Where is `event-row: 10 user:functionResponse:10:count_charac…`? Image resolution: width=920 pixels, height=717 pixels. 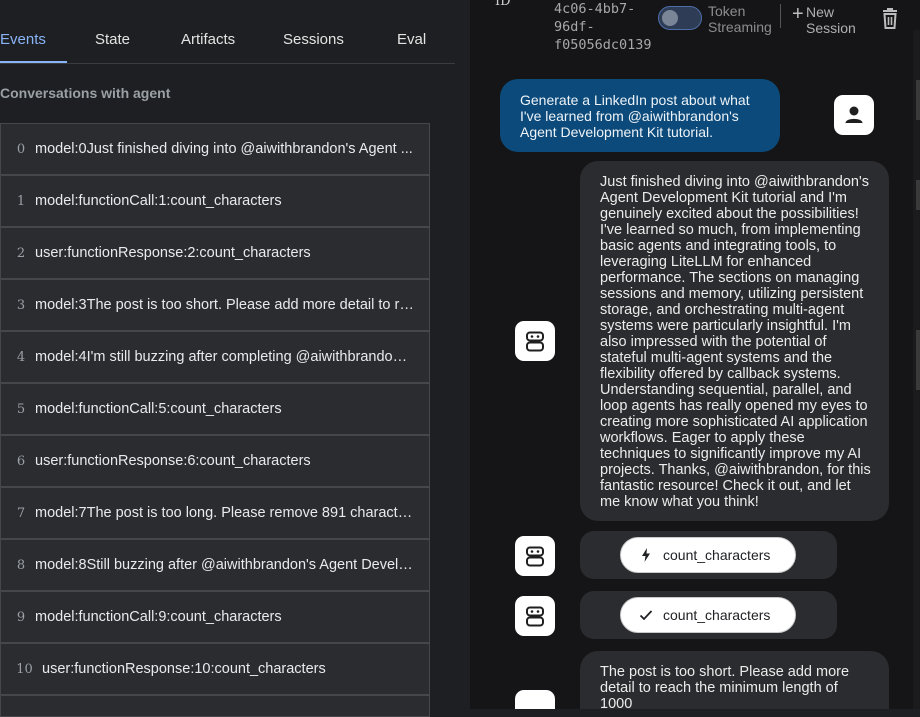 event-row: 10 user:functionResponse:10:count_charac… is located at coordinates (215, 669).